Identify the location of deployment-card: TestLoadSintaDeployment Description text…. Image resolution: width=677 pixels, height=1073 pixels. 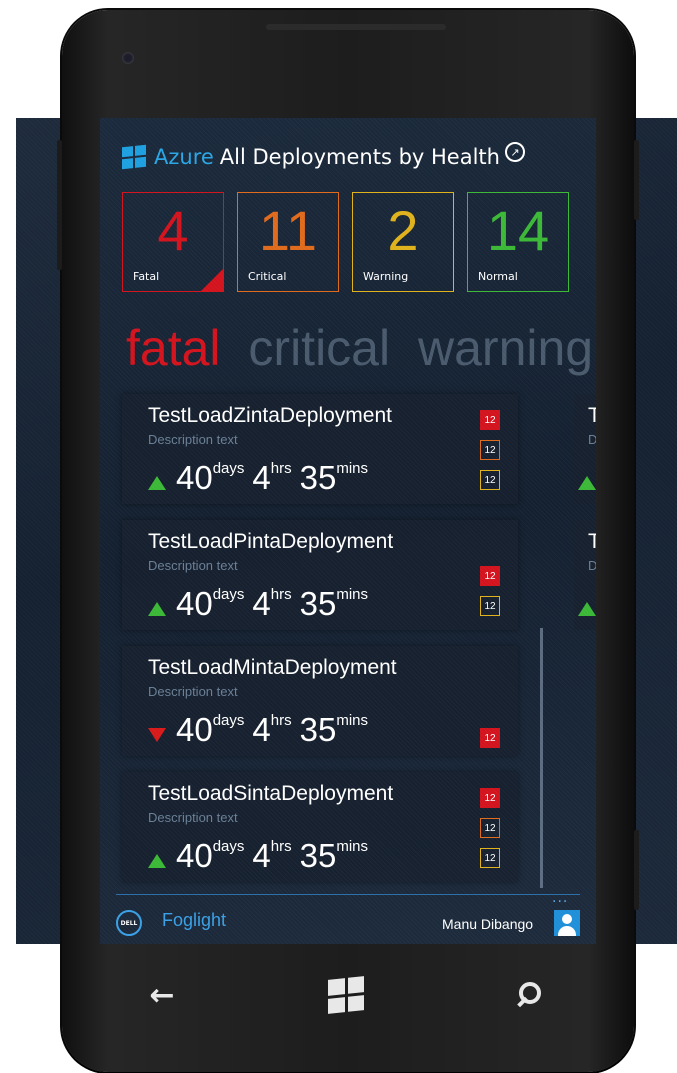
(320, 827).